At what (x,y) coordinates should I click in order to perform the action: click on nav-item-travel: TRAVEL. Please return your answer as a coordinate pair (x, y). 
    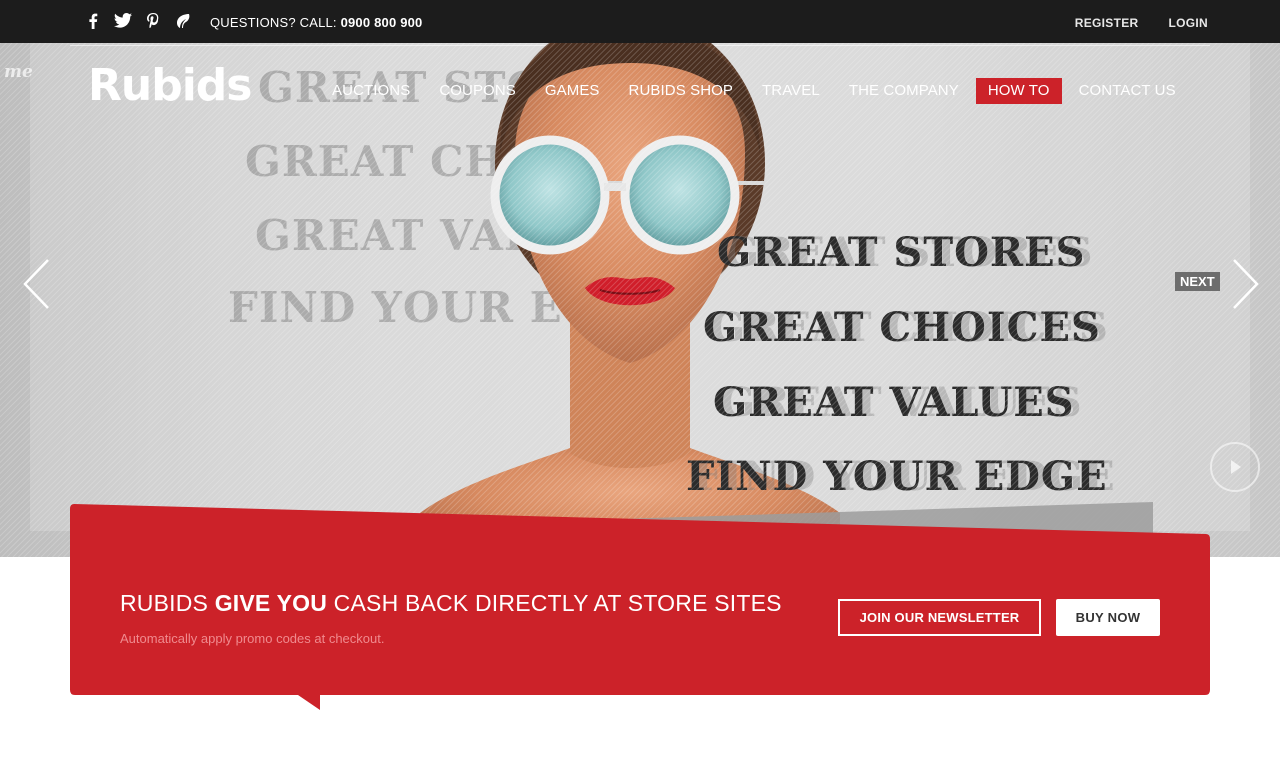
    Looking at the image, I should click on (791, 91).